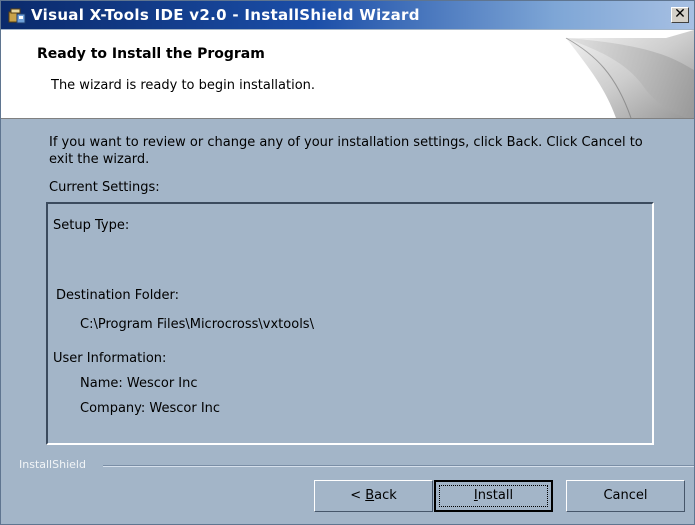 The width and height of the screenshot is (695, 525). I want to click on installshield-brand-text: InstallShield, so click(52, 464).